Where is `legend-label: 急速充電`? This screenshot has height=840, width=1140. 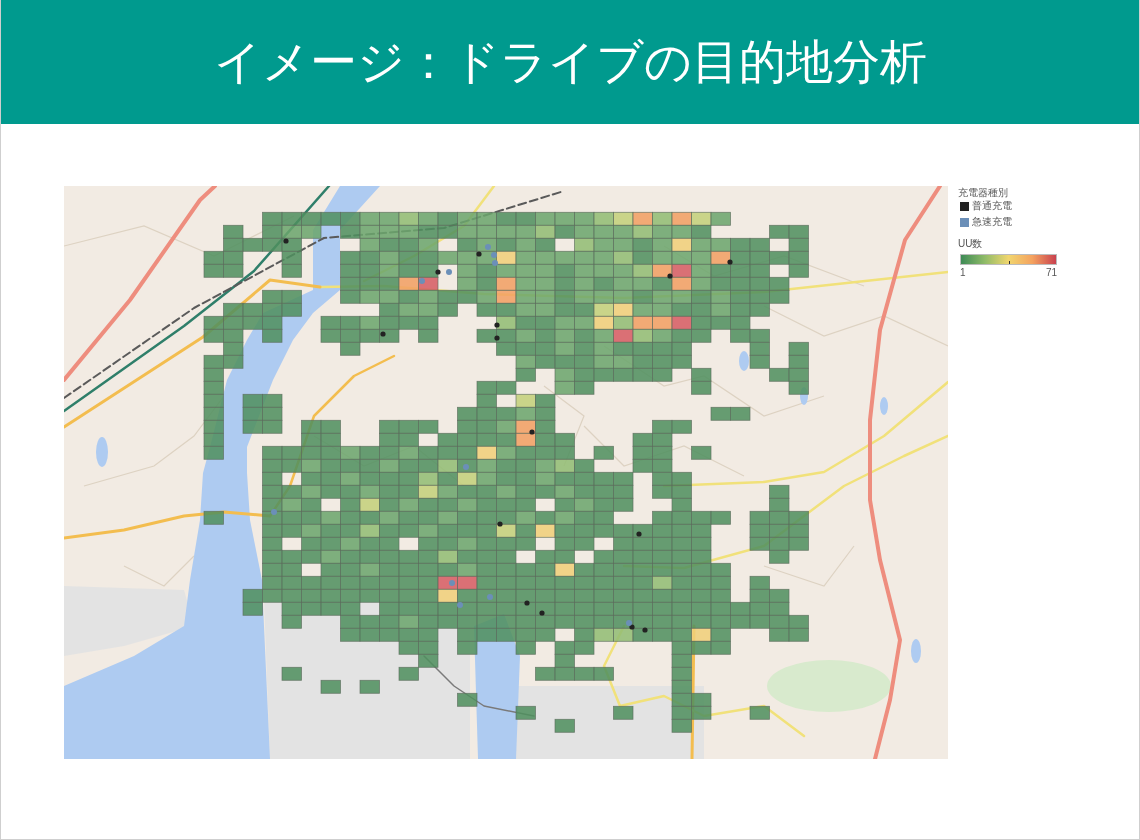
legend-label: 急速充電 is located at coordinates (992, 222).